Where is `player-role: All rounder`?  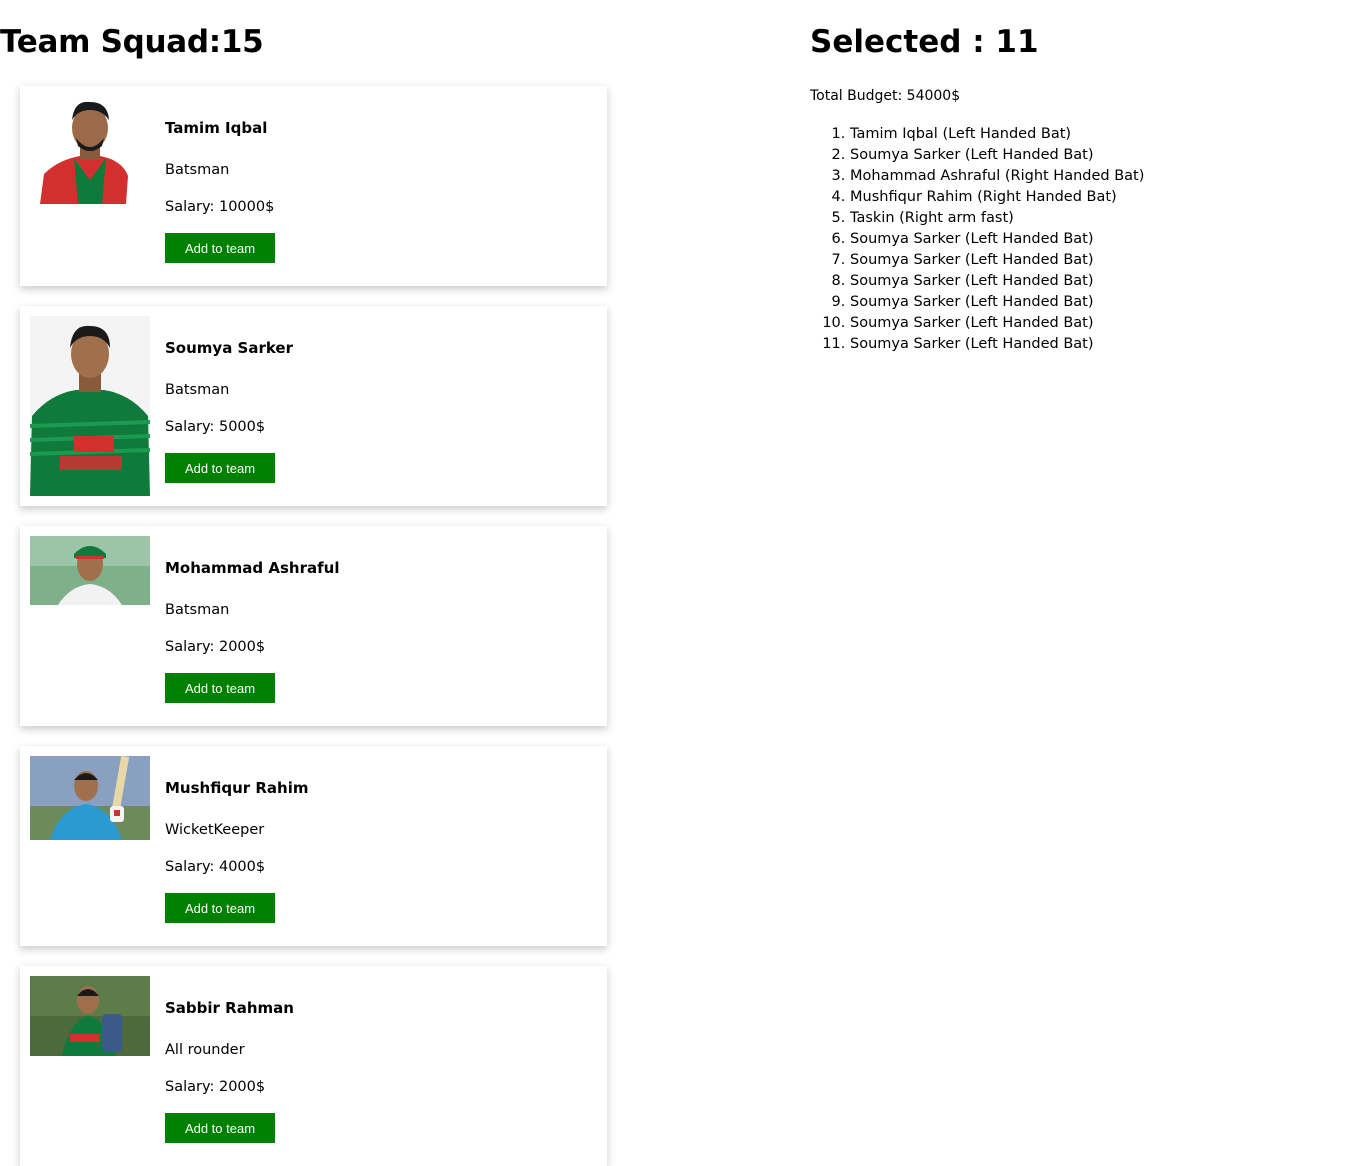 player-role: All rounder is located at coordinates (205, 1050).